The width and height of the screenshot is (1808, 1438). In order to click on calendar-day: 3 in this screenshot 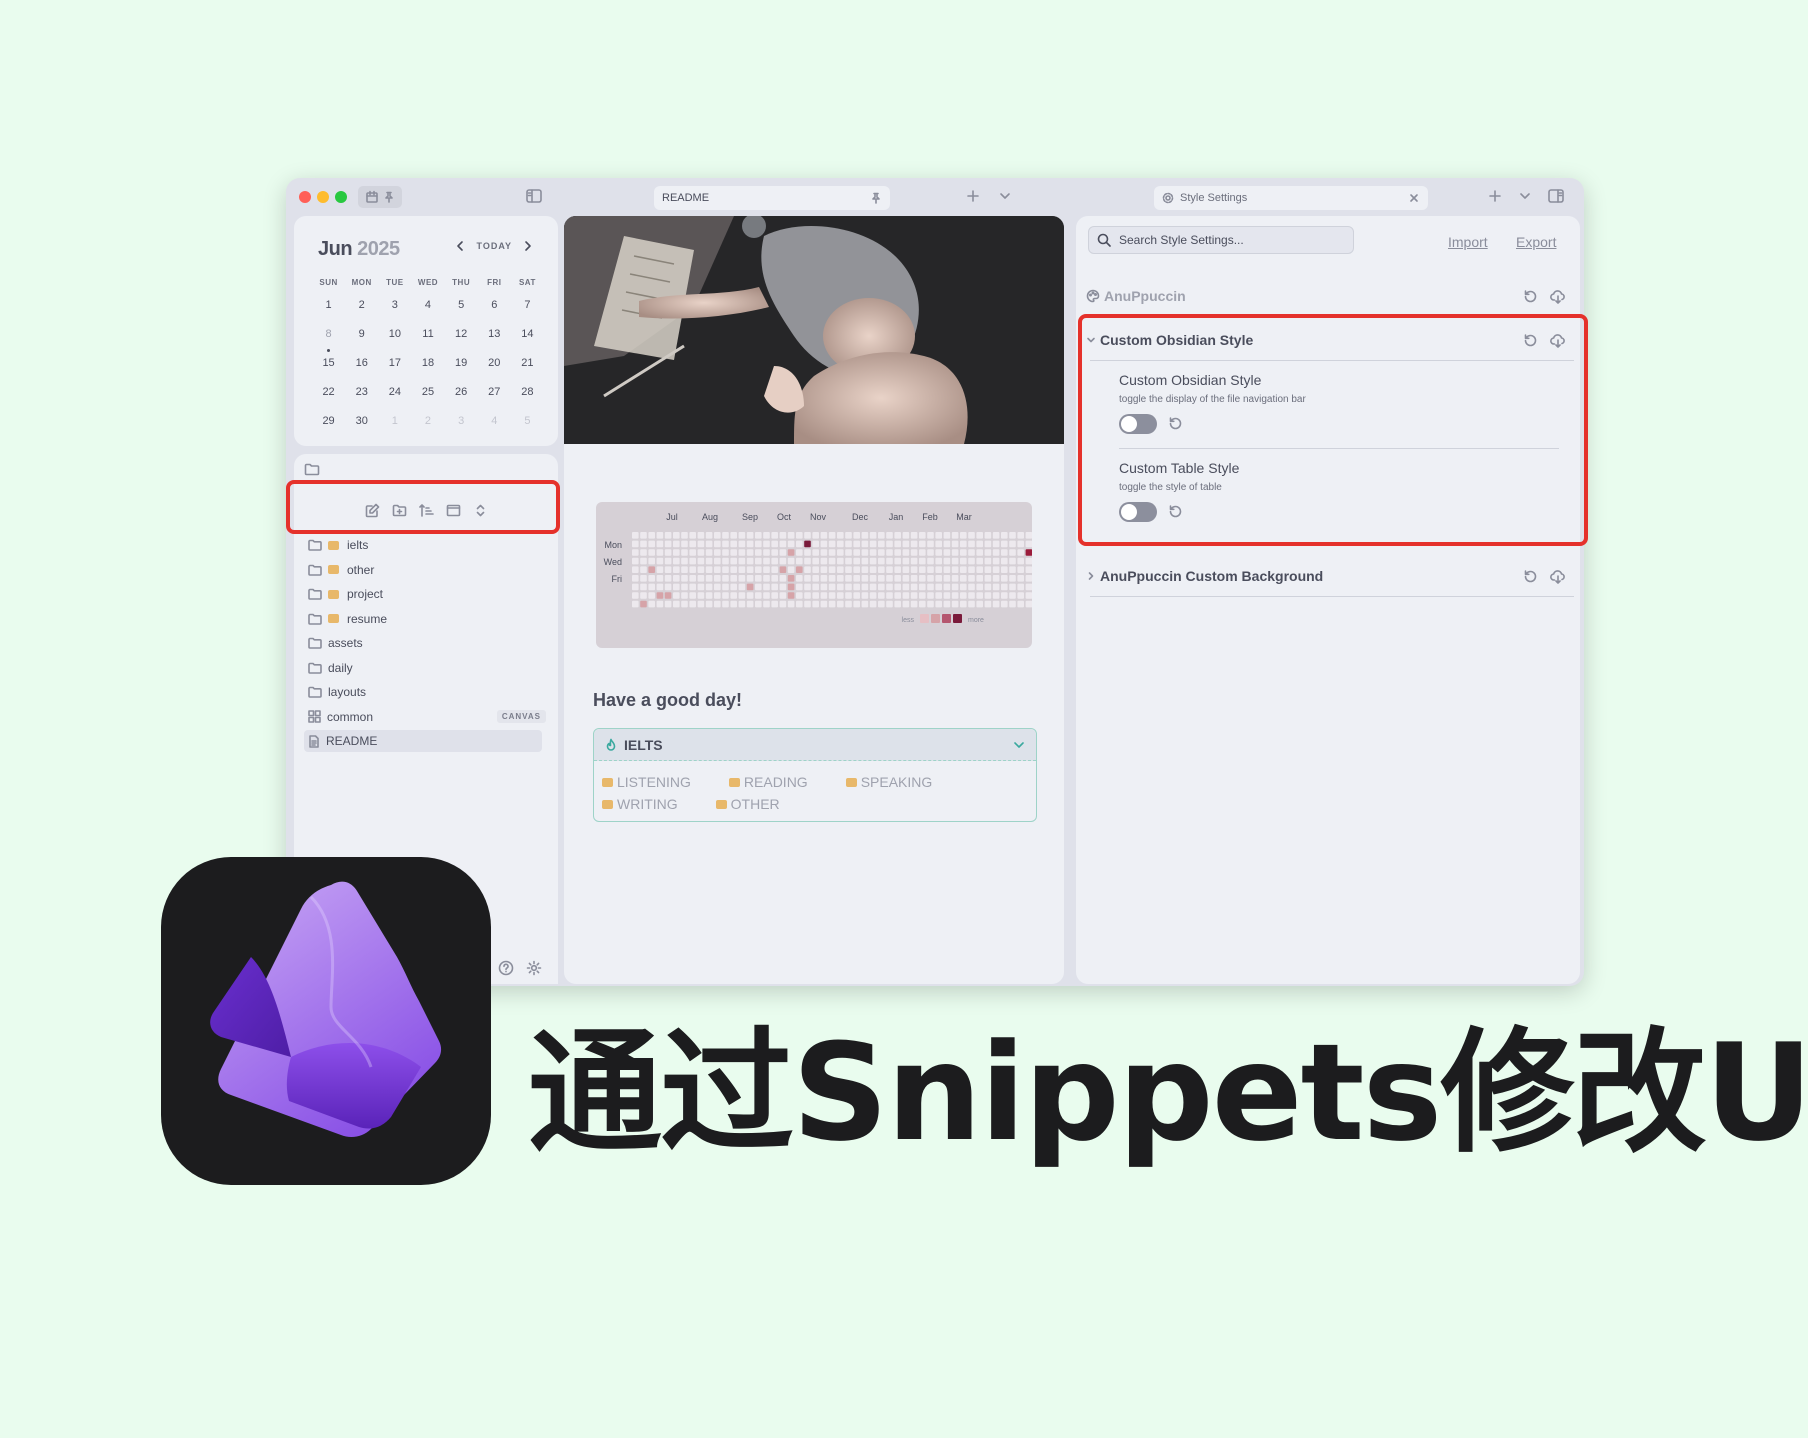, I will do `click(461, 424)`.